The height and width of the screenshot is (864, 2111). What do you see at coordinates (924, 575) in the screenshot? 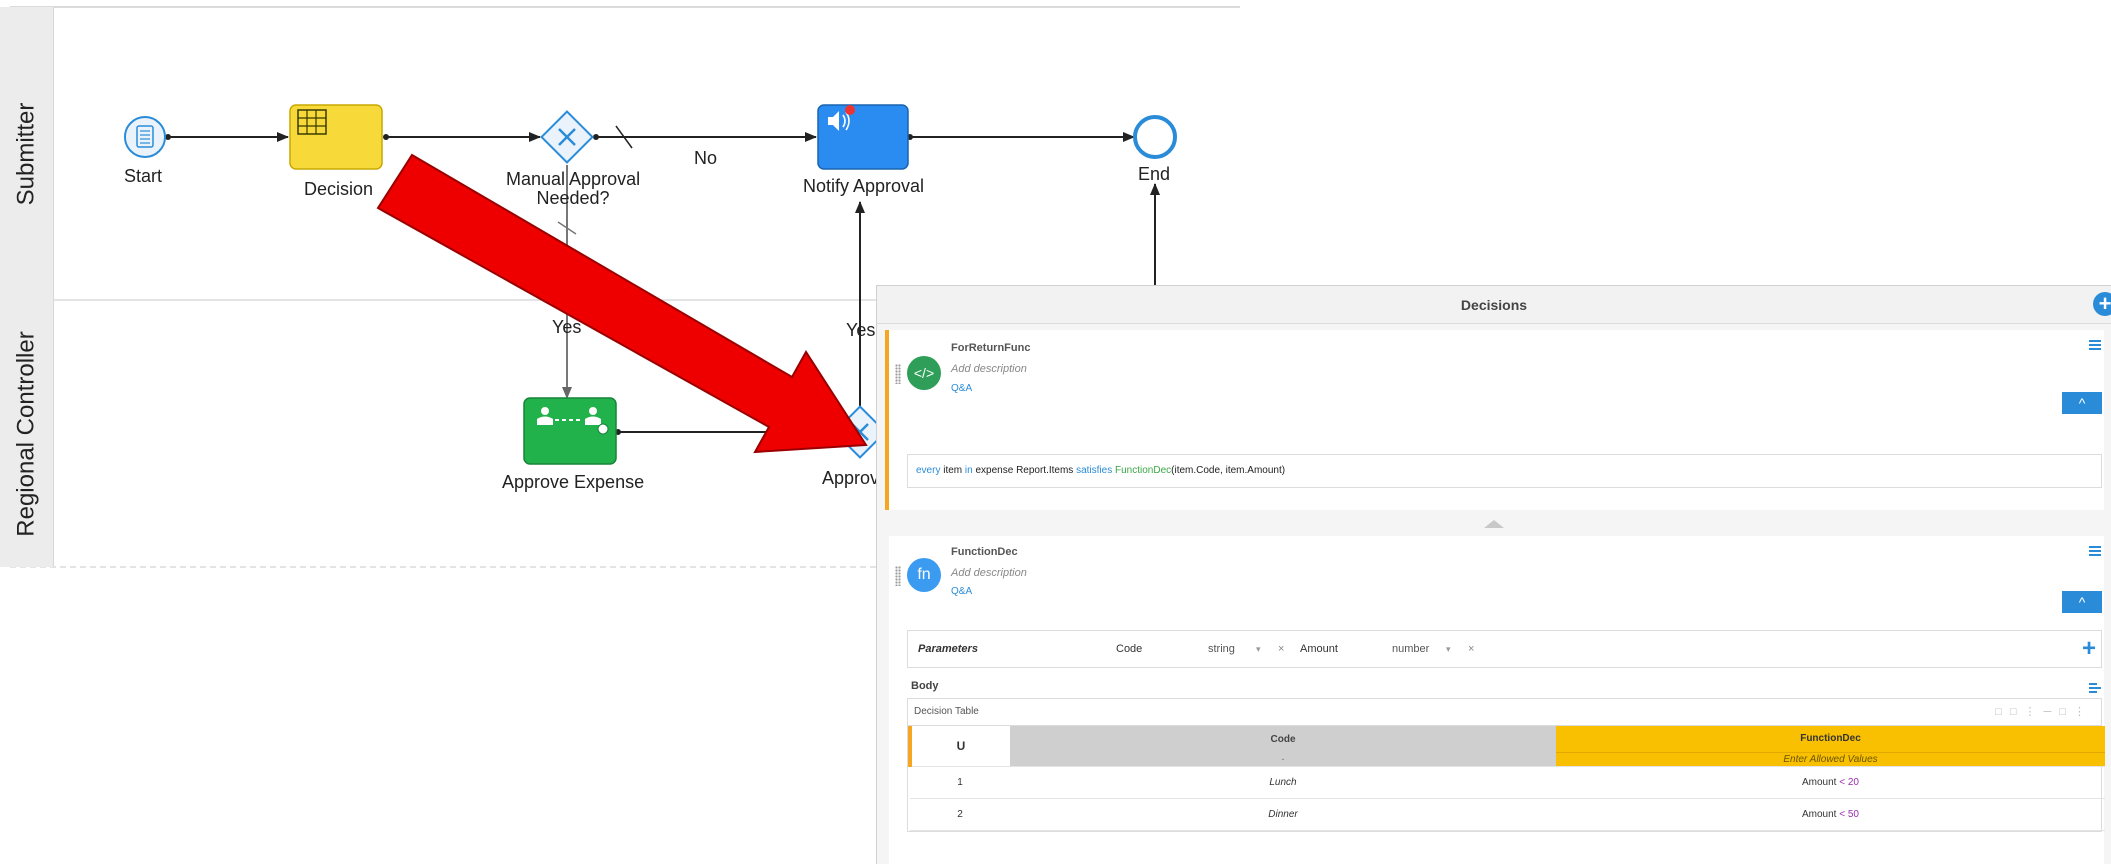
I see `function-icon: fn` at bounding box center [924, 575].